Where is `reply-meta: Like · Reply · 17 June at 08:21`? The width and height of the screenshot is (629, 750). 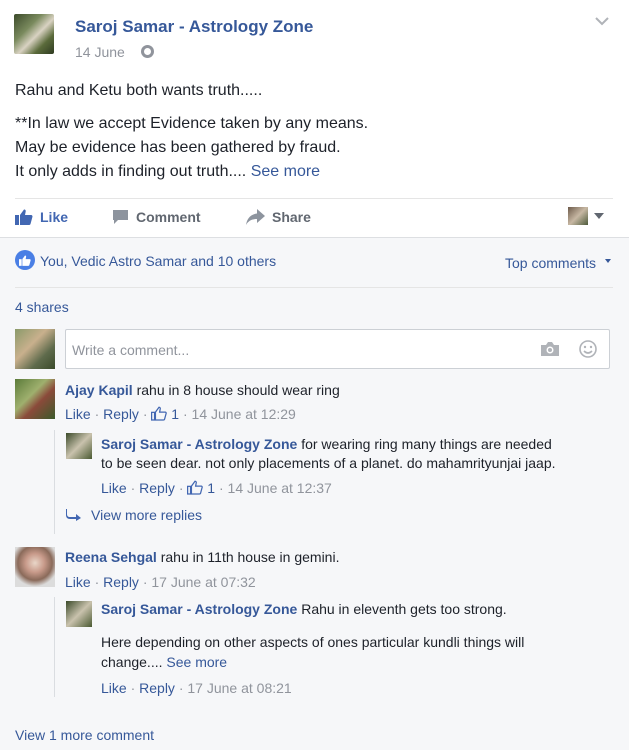 reply-meta: Like · Reply · 17 June at 08:21 is located at coordinates (196, 688).